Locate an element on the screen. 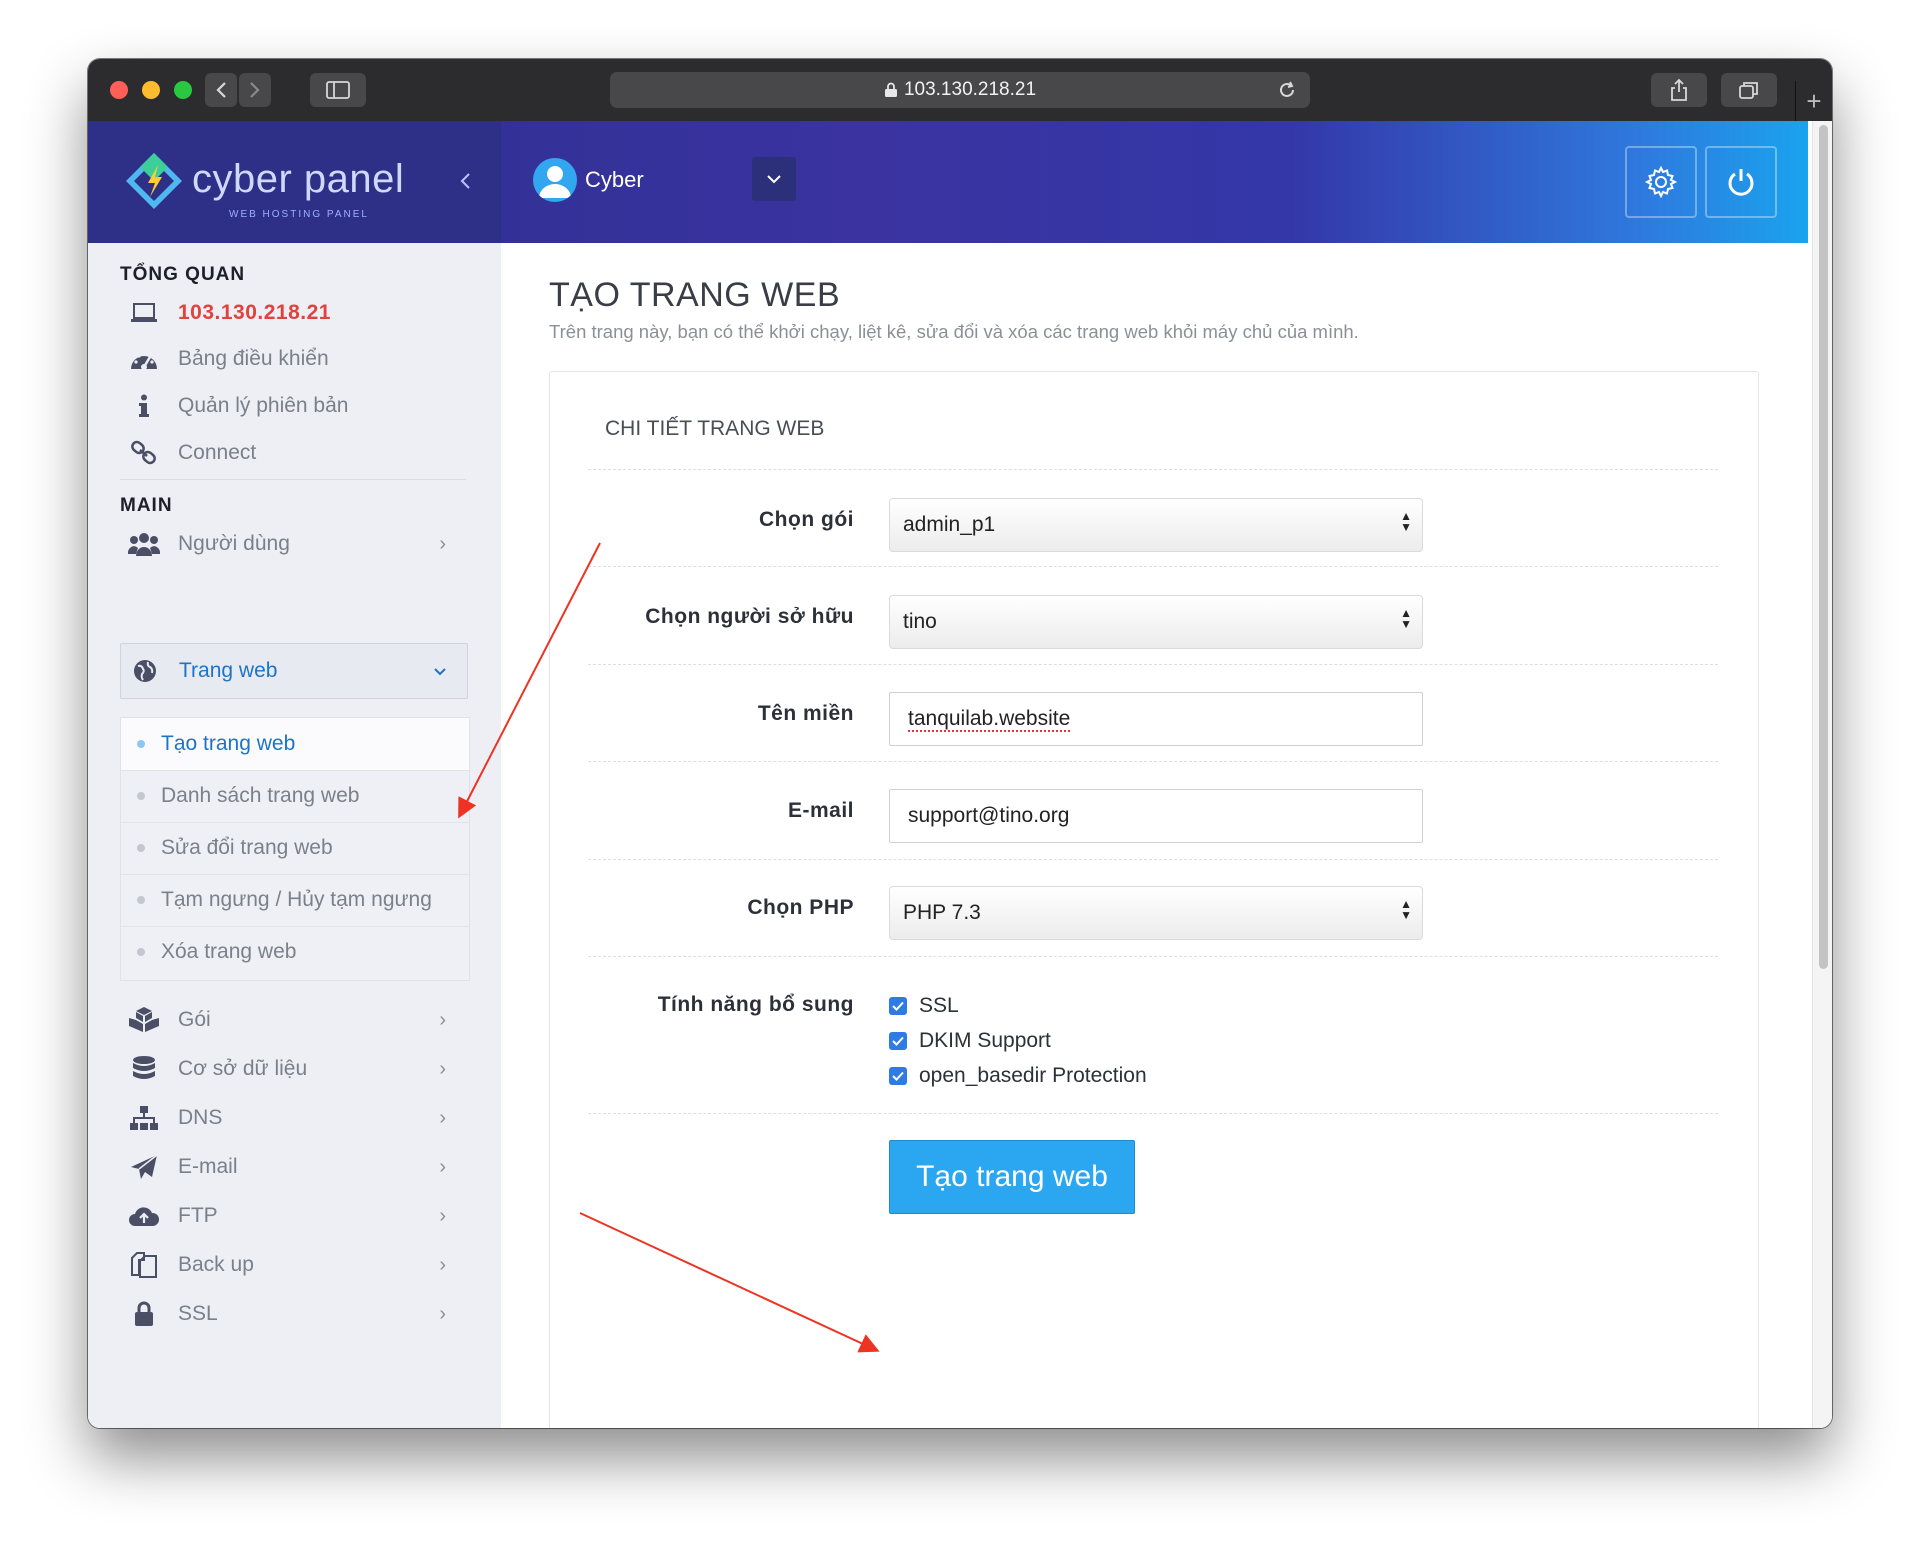 Image resolution: width=1920 pixels, height=1545 pixels. logo-area: cyber panel WEB HOSTING PANEL is located at coordinates (294, 182).